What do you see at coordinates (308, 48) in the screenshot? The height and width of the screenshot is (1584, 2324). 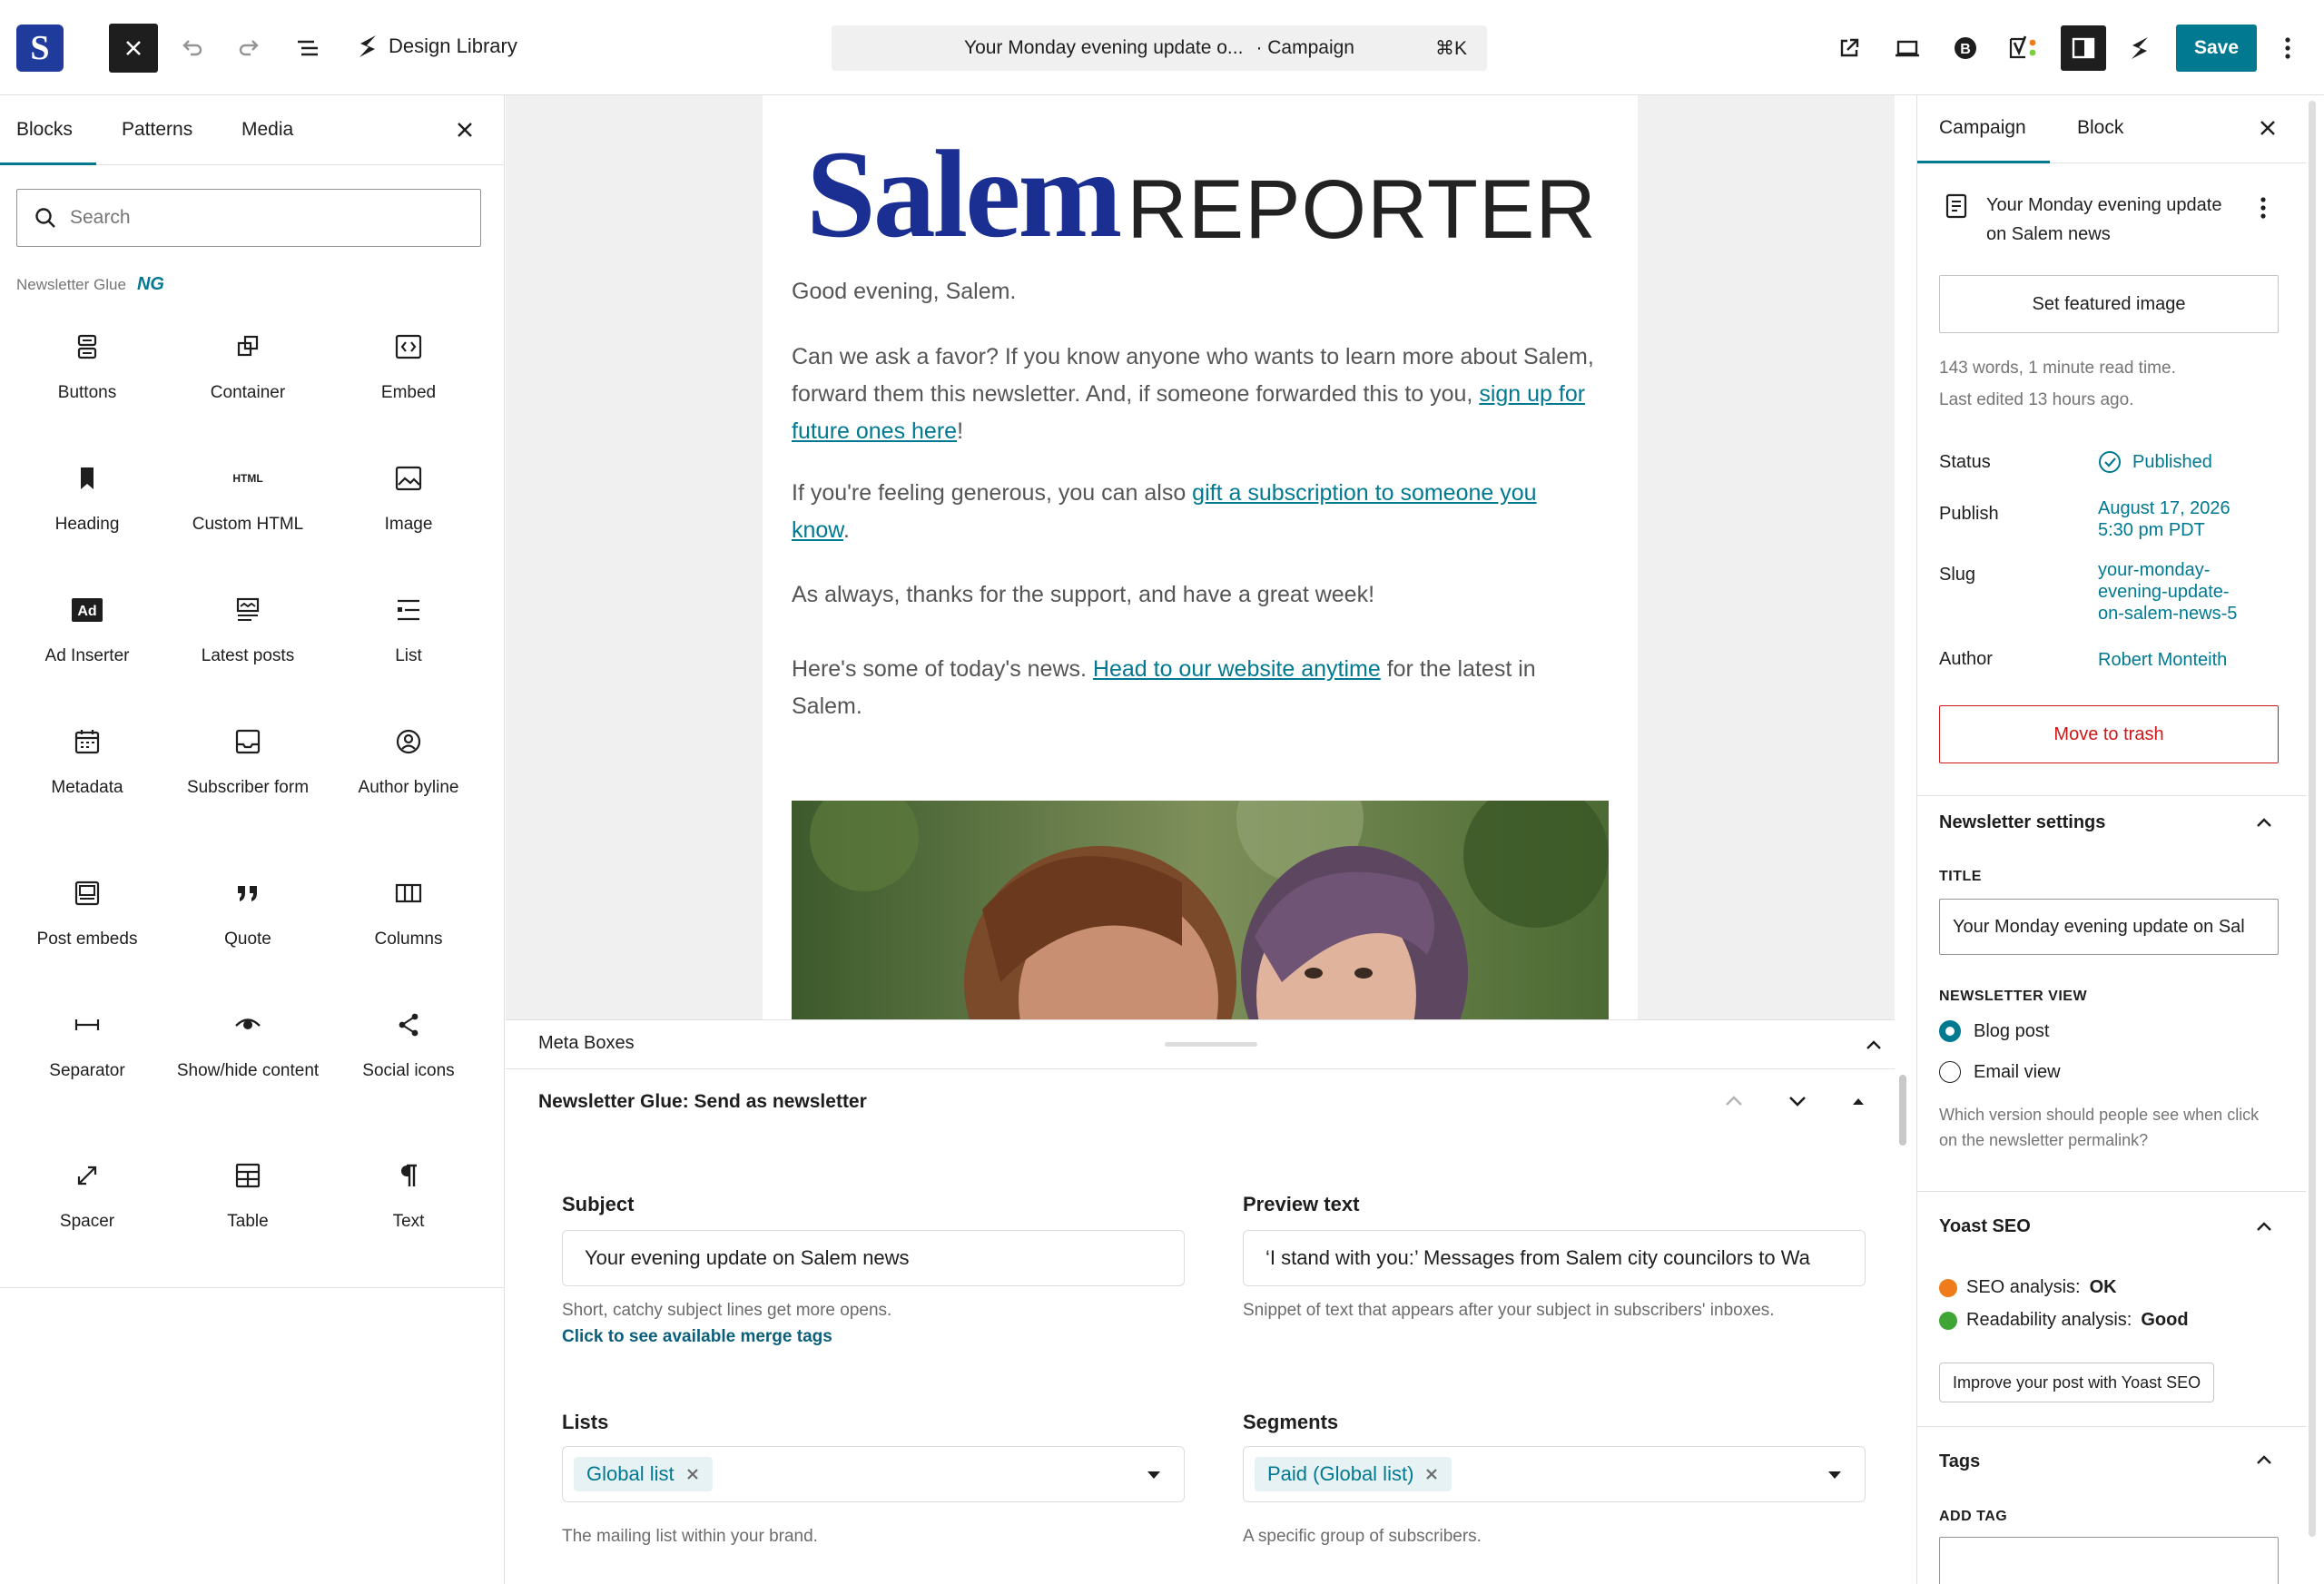 I see `document-overview-button` at bounding box center [308, 48].